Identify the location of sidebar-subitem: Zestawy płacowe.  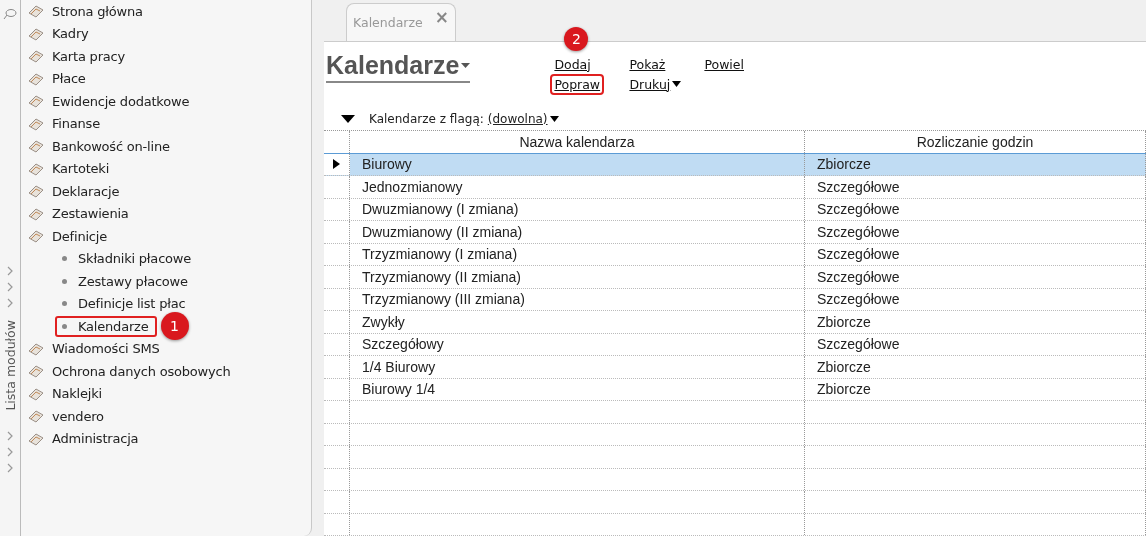
(125, 281).